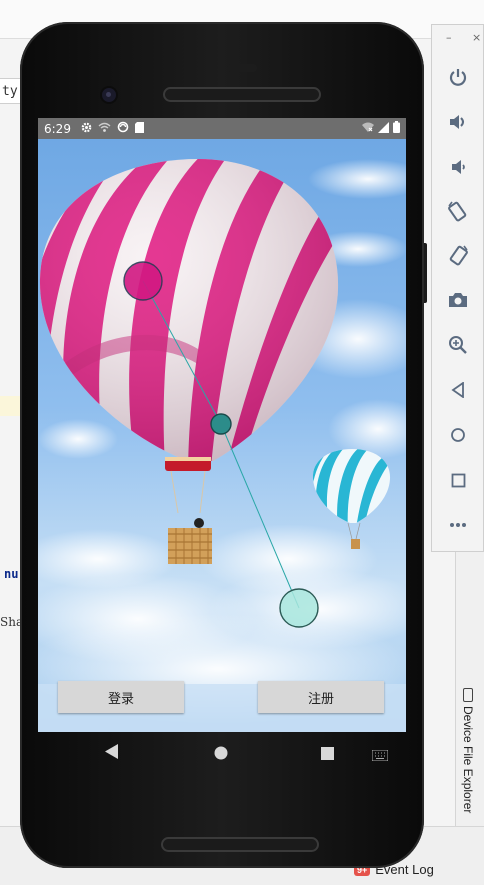 The height and width of the screenshot is (885, 484). I want to click on rotate-left-icon, so click(458, 211).